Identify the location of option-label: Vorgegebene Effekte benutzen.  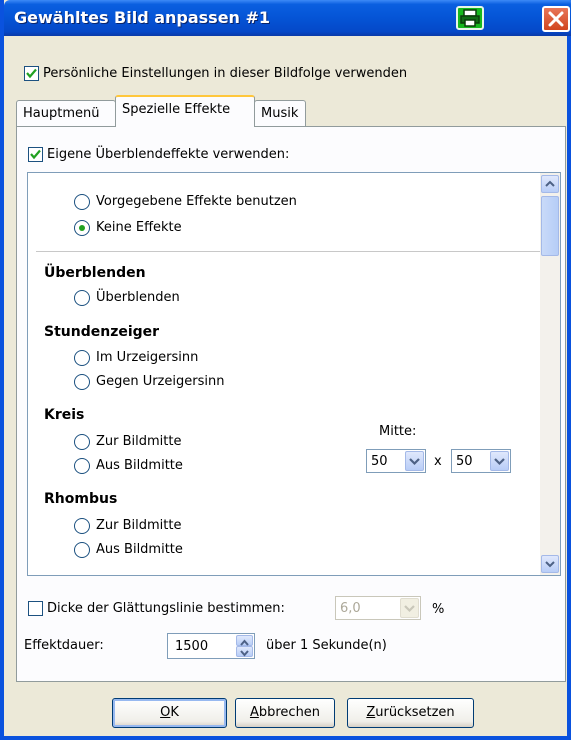
(196, 201).